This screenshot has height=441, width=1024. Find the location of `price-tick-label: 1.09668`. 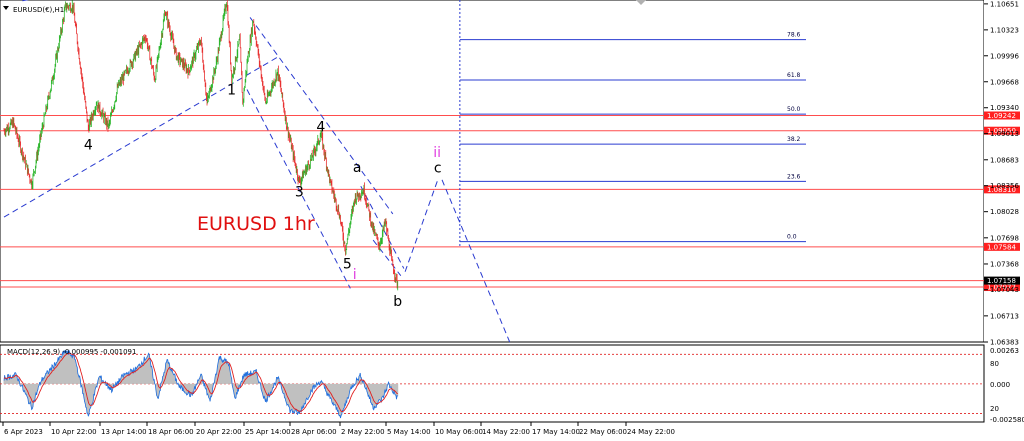

price-tick-label: 1.09668 is located at coordinates (1004, 82).